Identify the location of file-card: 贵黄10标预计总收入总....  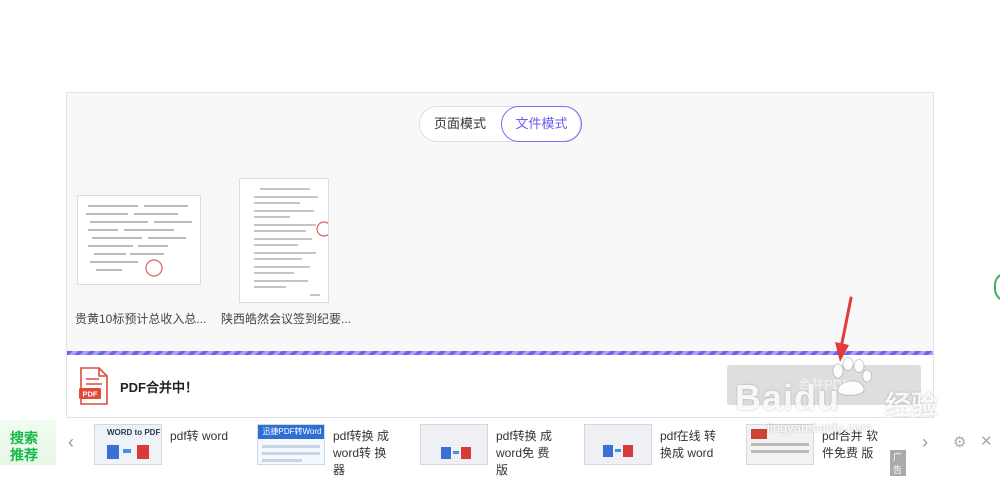
(146, 265).